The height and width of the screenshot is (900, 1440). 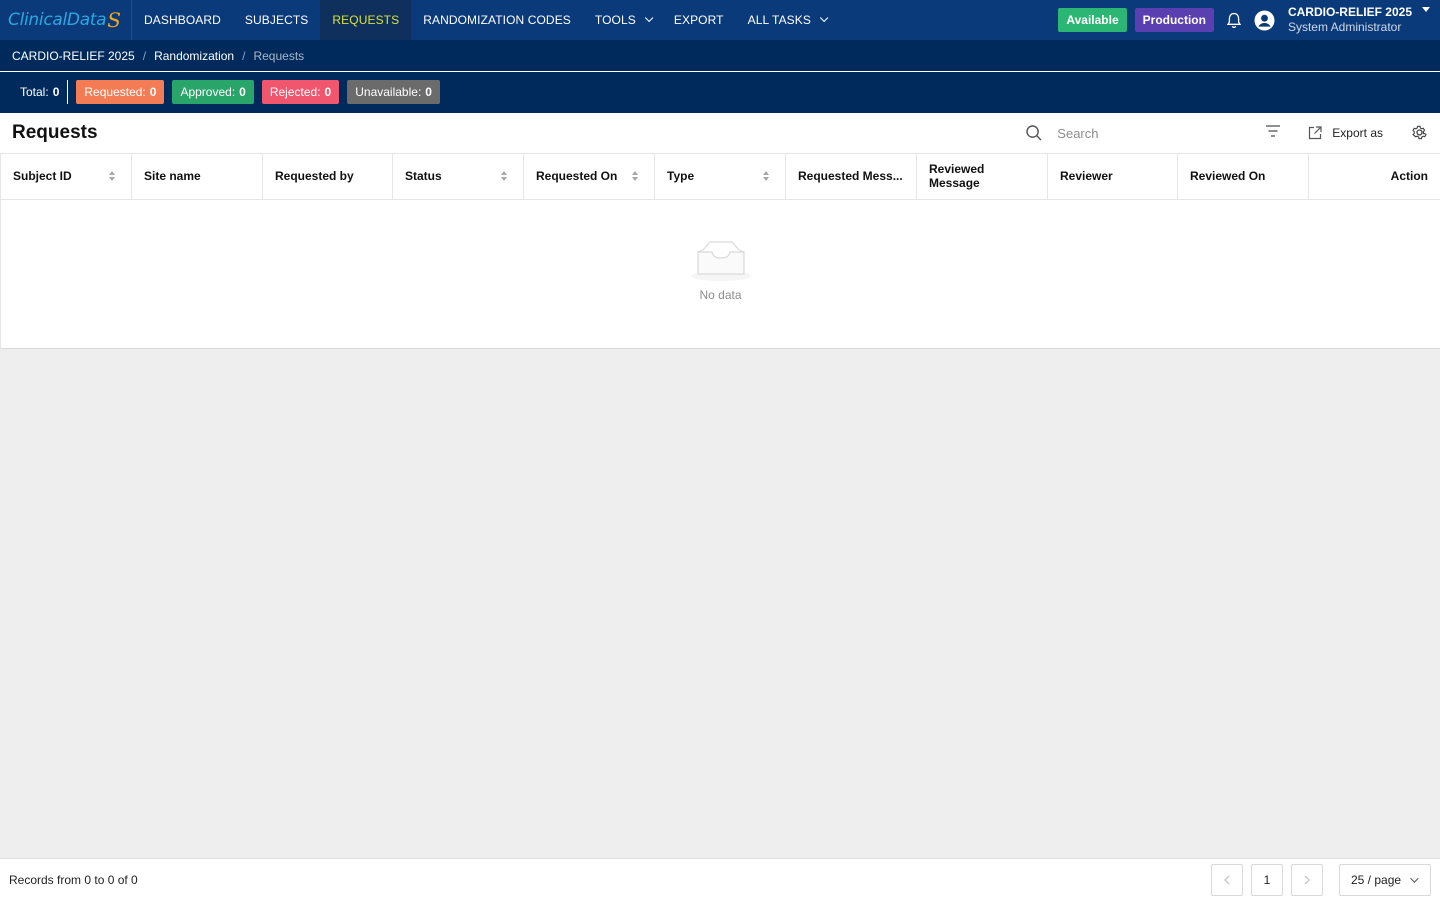 I want to click on production-badge: Production, so click(x=1174, y=20).